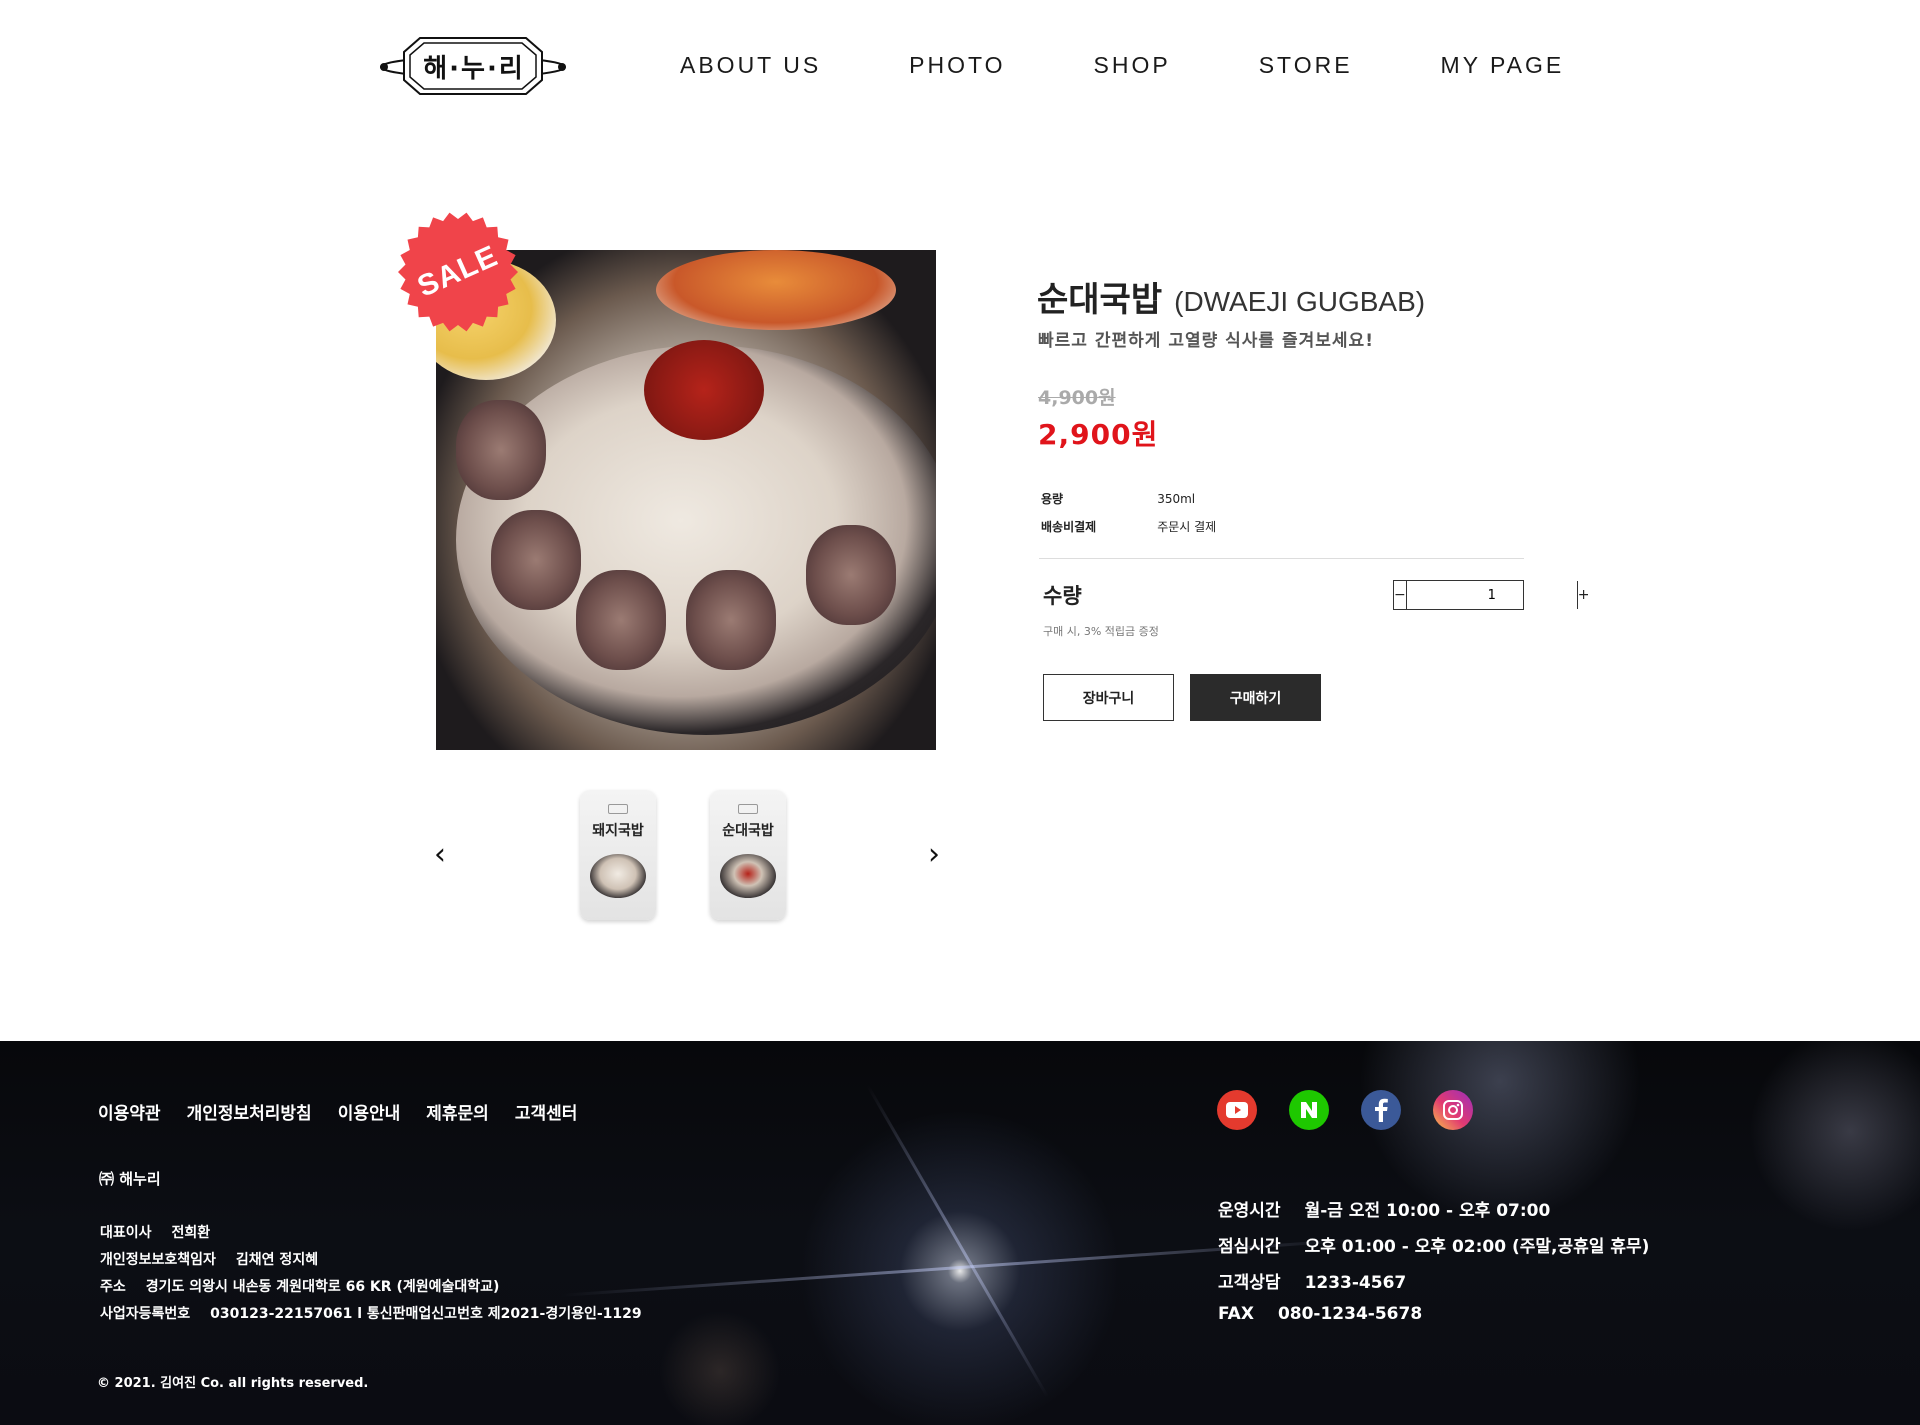 The image size is (1920, 1425). What do you see at coordinates (191, 1233) in the screenshot?
I see `info-value: 전희환` at bounding box center [191, 1233].